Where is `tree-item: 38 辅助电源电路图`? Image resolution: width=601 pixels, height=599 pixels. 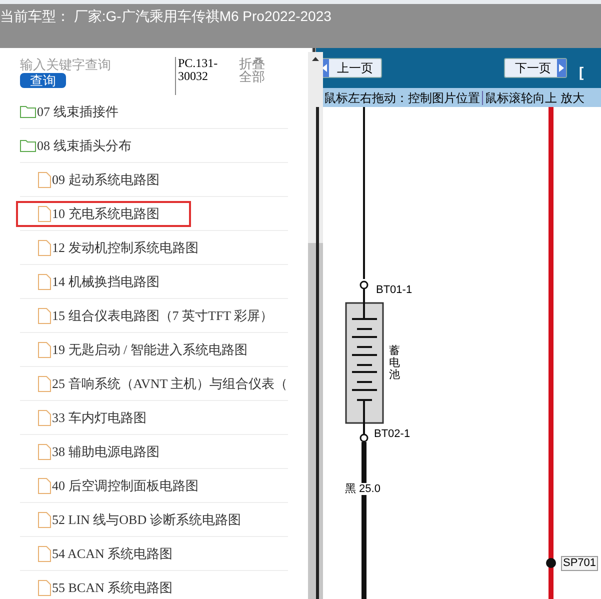 tree-item: 38 辅助电源电路图 is located at coordinates (90, 451).